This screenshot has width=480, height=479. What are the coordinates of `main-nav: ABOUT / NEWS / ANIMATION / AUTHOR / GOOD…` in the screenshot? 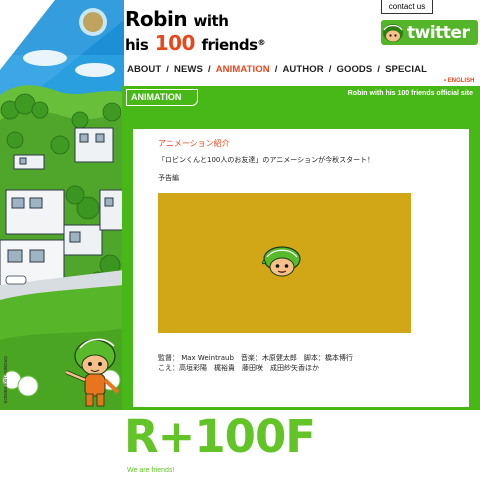 It's located at (277, 69).